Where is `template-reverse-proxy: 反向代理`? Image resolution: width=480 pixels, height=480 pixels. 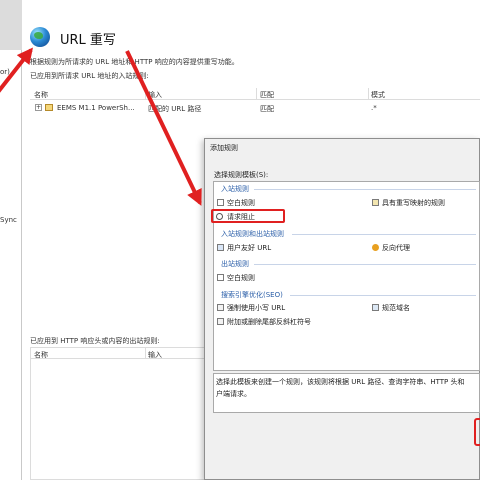 template-reverse-proxy: 反向代理 is located at coordinates (396, 248).